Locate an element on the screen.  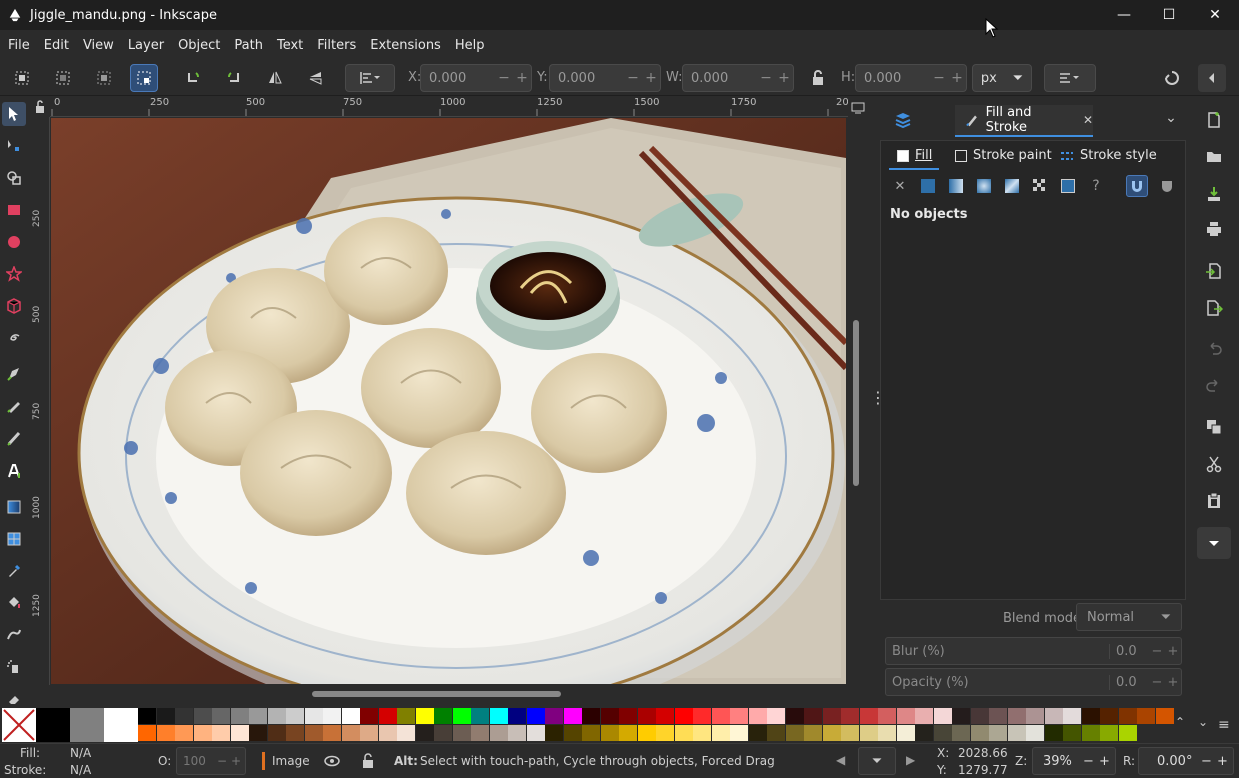
align-dropdown is located at coordinates (370, 78).